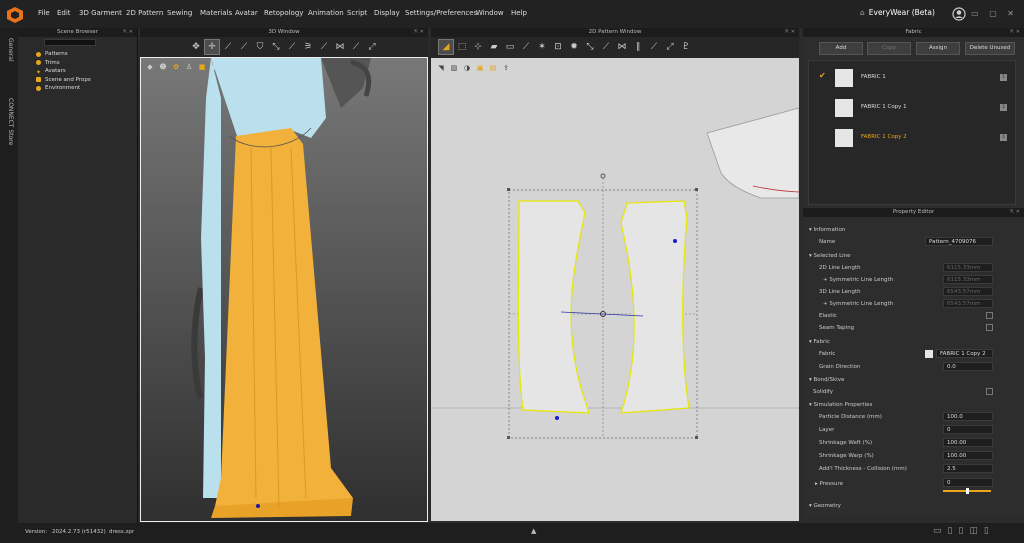 Image resolution: width=1024 pixels, height=543 pixels. What do you see at coordinates (913, 268) in the screenshot?
I see `prop-2d-line-length: 2D Line Length 6115.33mm` at bounding box center [913, 268].